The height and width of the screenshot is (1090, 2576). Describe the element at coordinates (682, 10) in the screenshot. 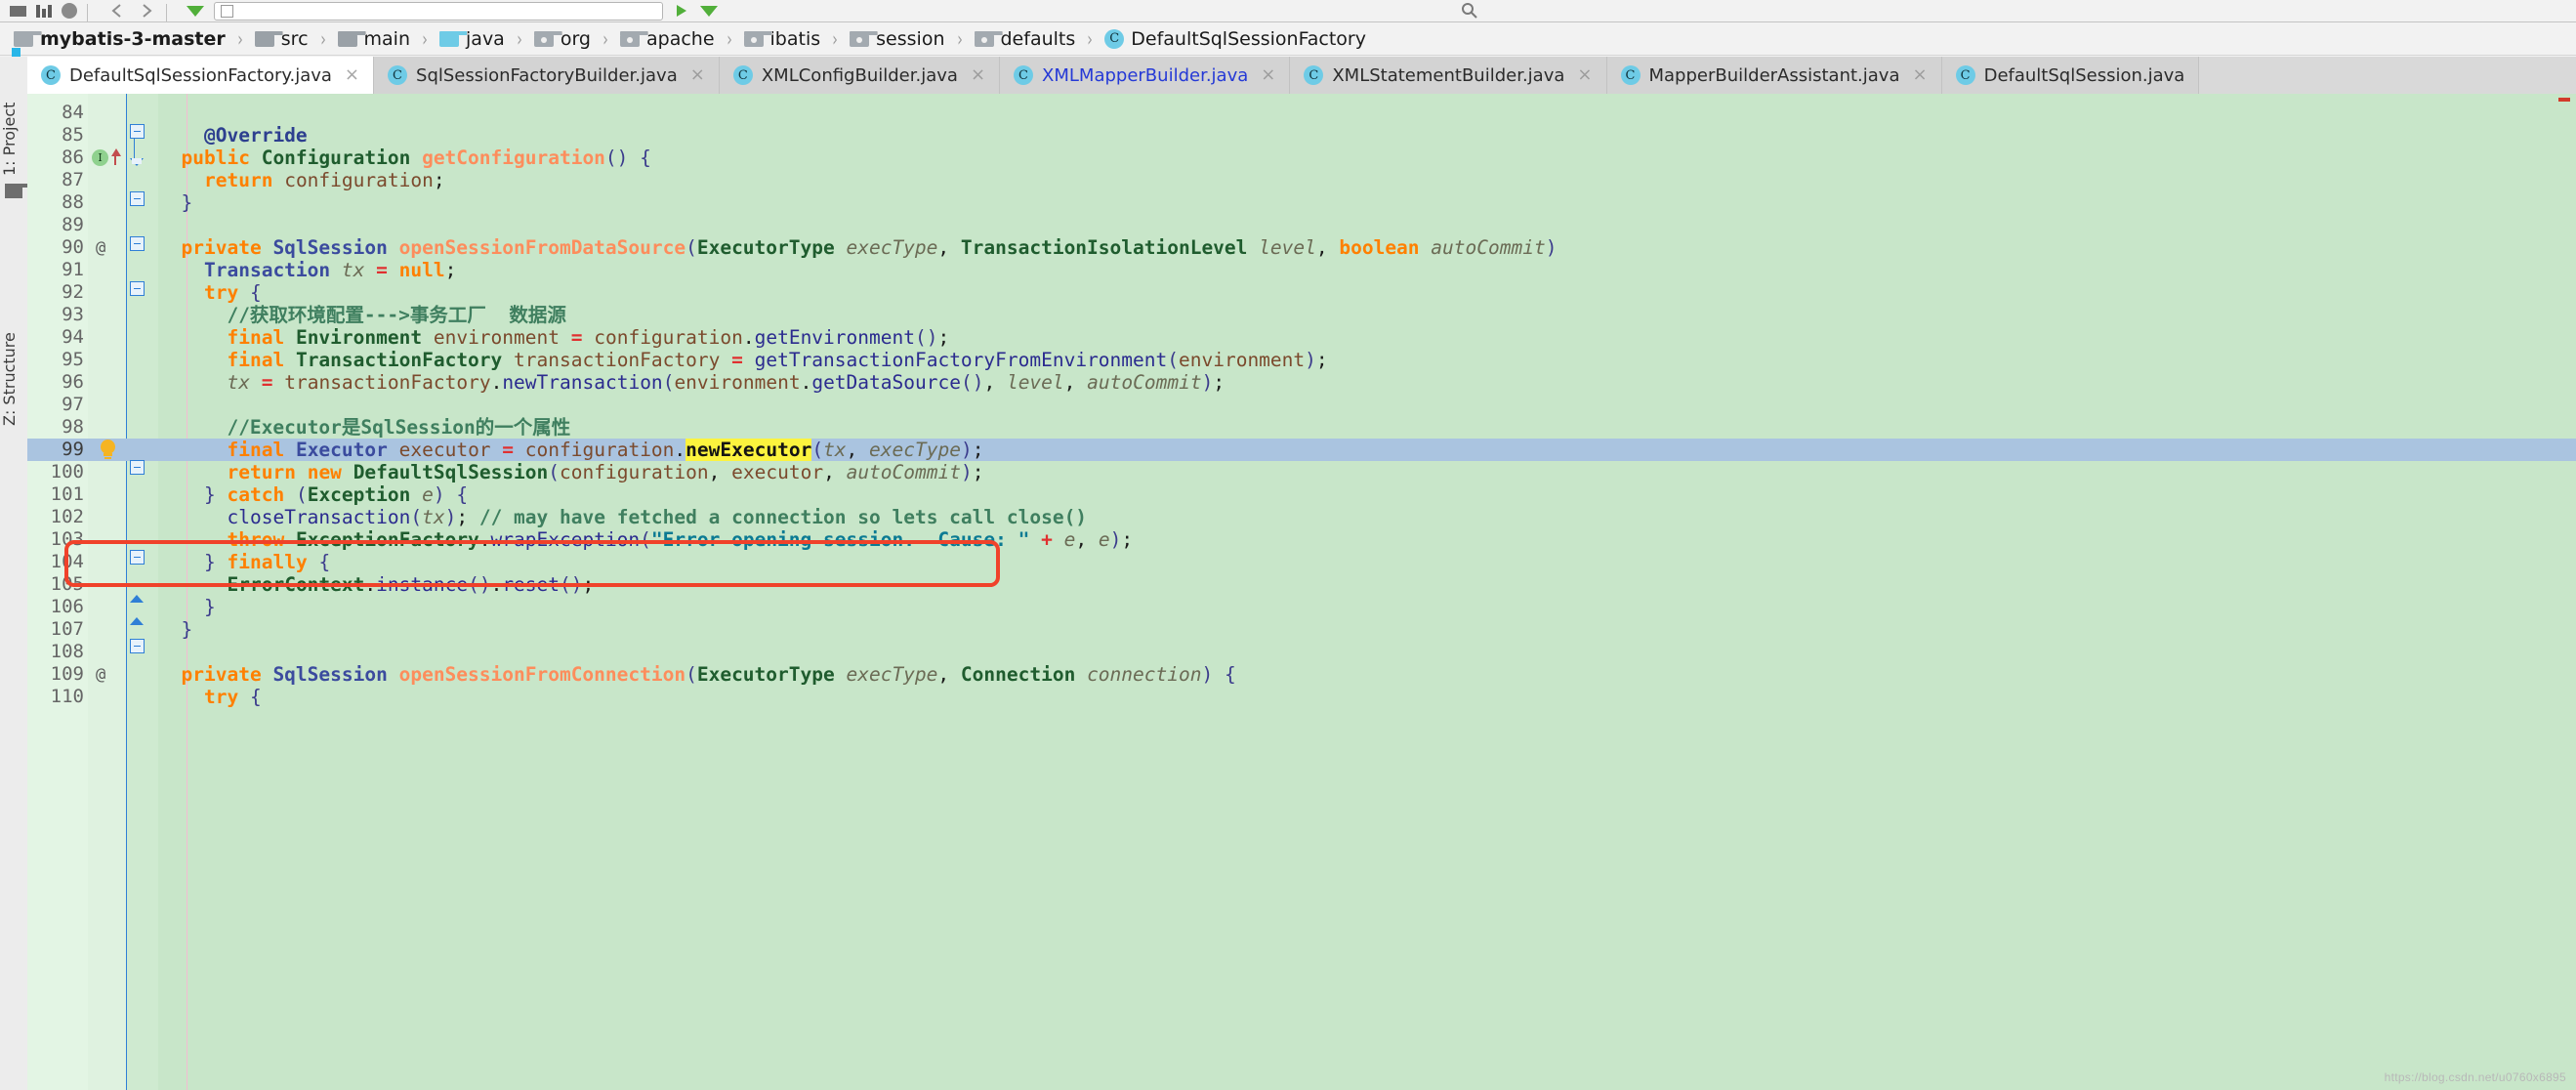

I see `run-icon` at that location.